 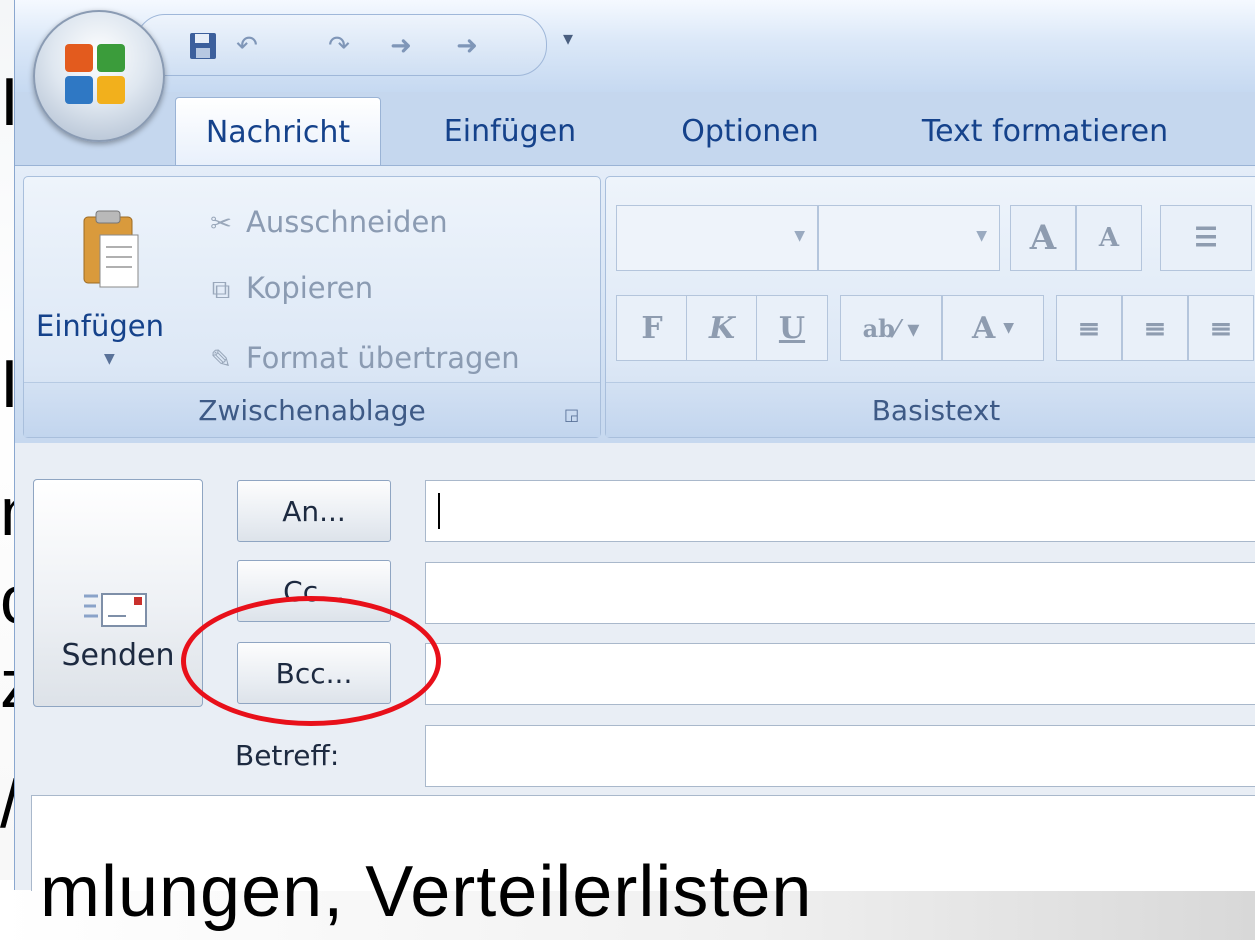 What do you see at coordinates (717, 238) in the screenshot?
I see `font-name-combo: ▼` at bounding box center [717, 238].